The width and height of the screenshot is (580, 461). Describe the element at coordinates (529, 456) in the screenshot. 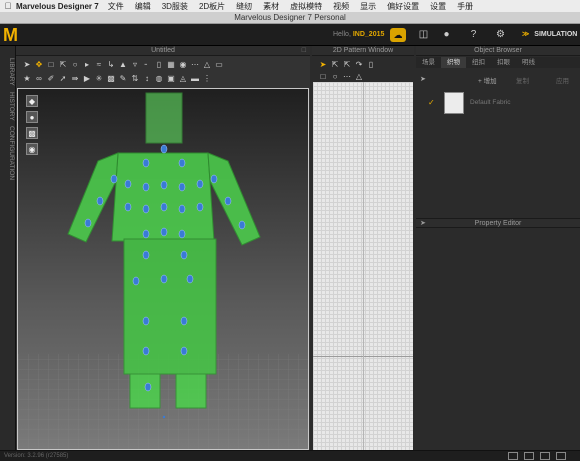

I see `layout-split-icon` at that location.